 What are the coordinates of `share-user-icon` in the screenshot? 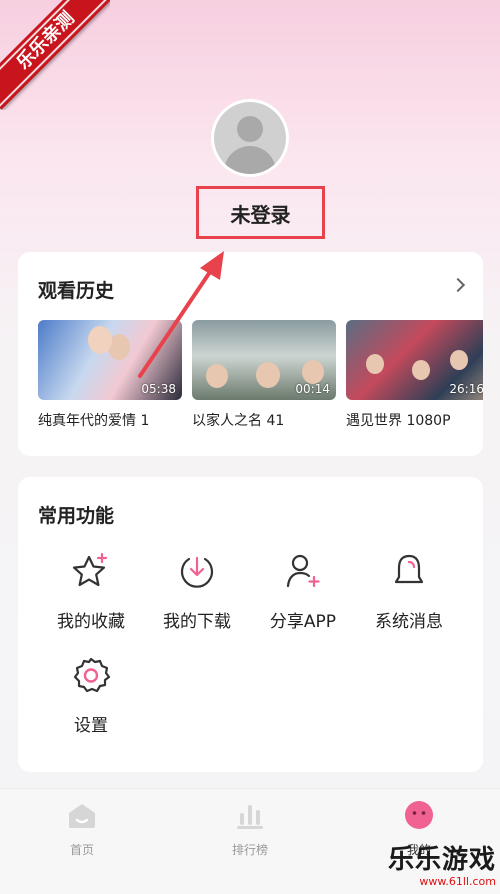 It's located at (303, 571).